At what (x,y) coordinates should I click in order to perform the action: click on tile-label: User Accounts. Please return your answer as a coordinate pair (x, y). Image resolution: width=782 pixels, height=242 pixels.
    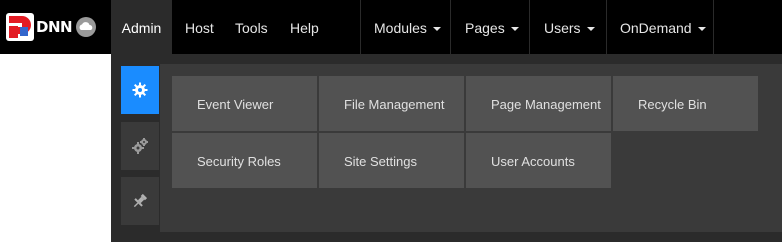
    Looking at the image, I should click on (533, 161).